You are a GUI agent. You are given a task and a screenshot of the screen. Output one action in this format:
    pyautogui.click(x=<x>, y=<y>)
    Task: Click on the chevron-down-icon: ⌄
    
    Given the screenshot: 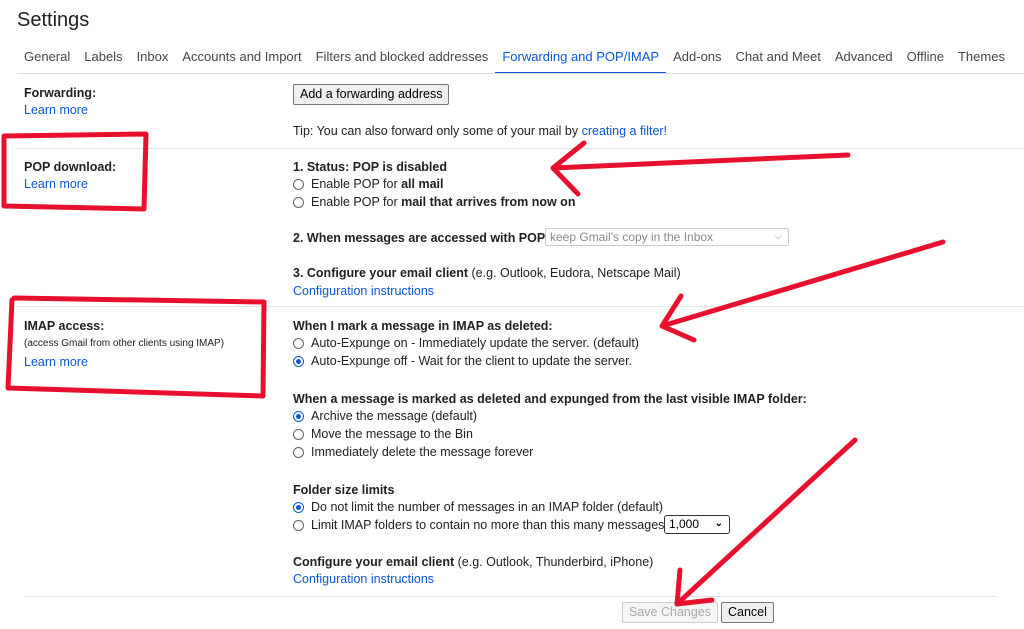 What is the action you would take?
    pyautogui.click(x=718, y=523)
    